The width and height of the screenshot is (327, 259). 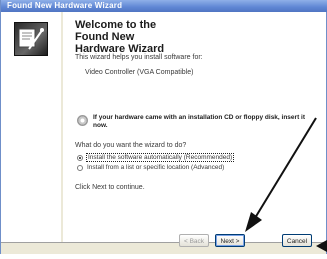 I want to click on continue-text: Click Next to continue., so click(x=110, y=187).